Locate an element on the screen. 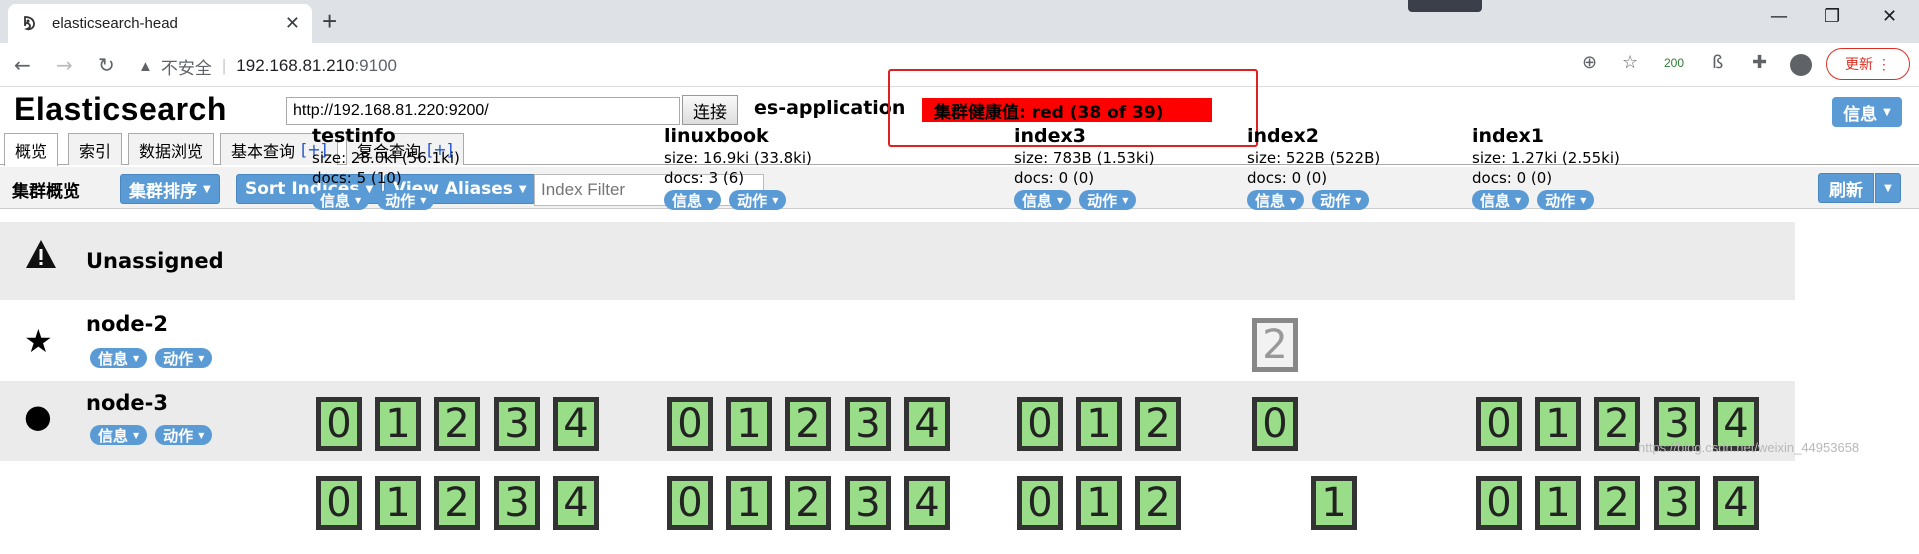  close-window-icon: ✕ is located at coordinates (1889, 16).